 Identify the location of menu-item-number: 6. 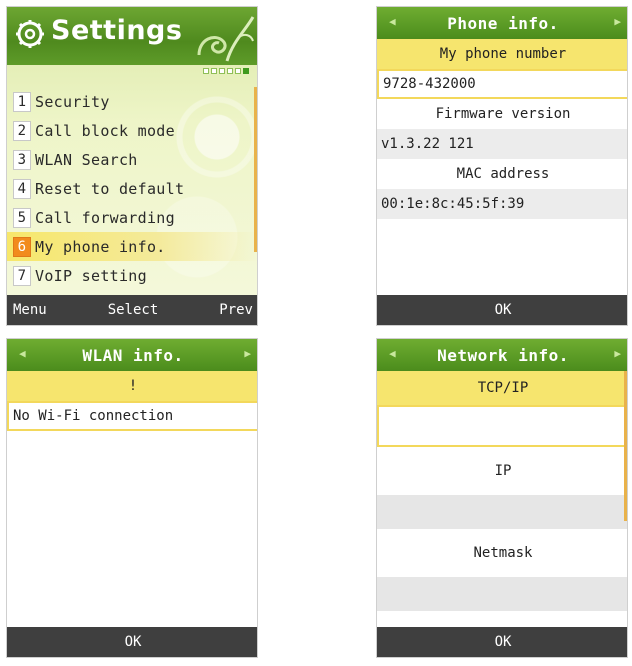
(22, 246).